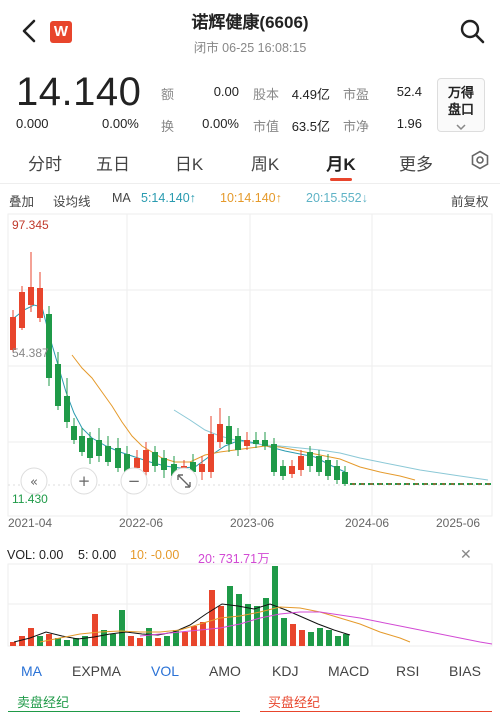  What do you see at coordinates (407, 671) in the screenshot?
I see `tab-rsi: RSI` at bounding box center [407, 671].